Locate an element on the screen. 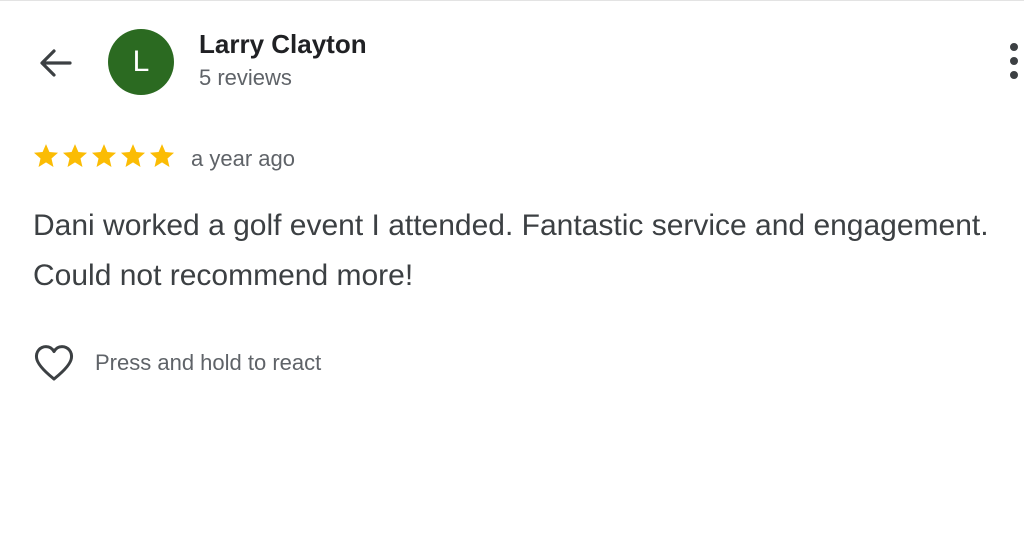 The width and height of the screenshot is (1024, 557). avatar-letter: L is located at coordinates (141, 61).